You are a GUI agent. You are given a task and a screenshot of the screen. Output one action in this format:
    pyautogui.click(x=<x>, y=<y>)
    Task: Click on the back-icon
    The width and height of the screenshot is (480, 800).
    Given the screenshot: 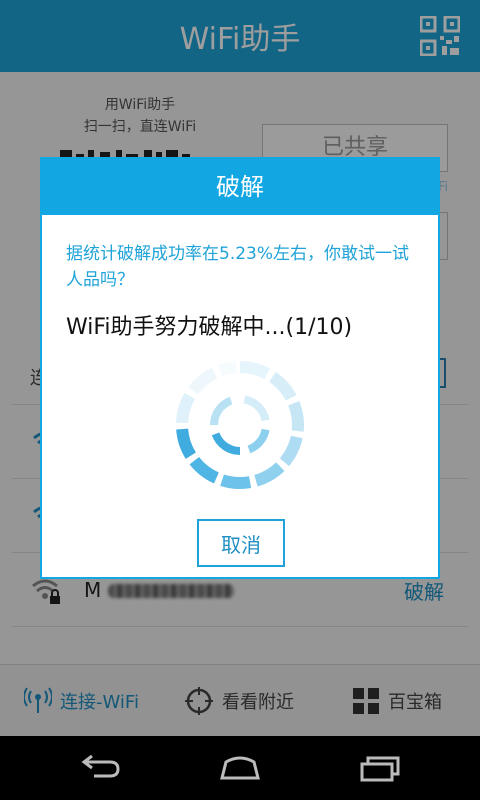 What is the action you would take?
    pyautogui.click(x=100, y=768)
    